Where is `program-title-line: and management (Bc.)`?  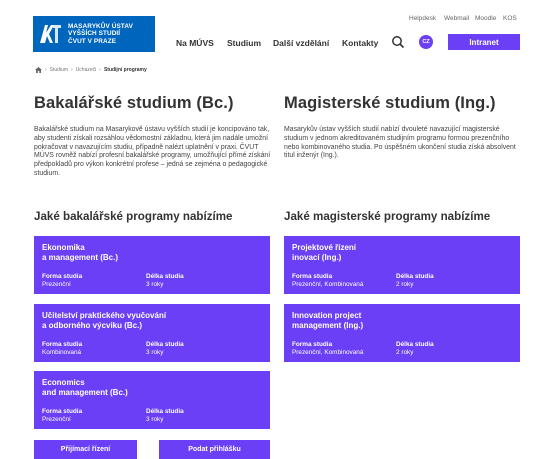 program-title-line: and management (Bc.) is located at coordinates (85, 393).